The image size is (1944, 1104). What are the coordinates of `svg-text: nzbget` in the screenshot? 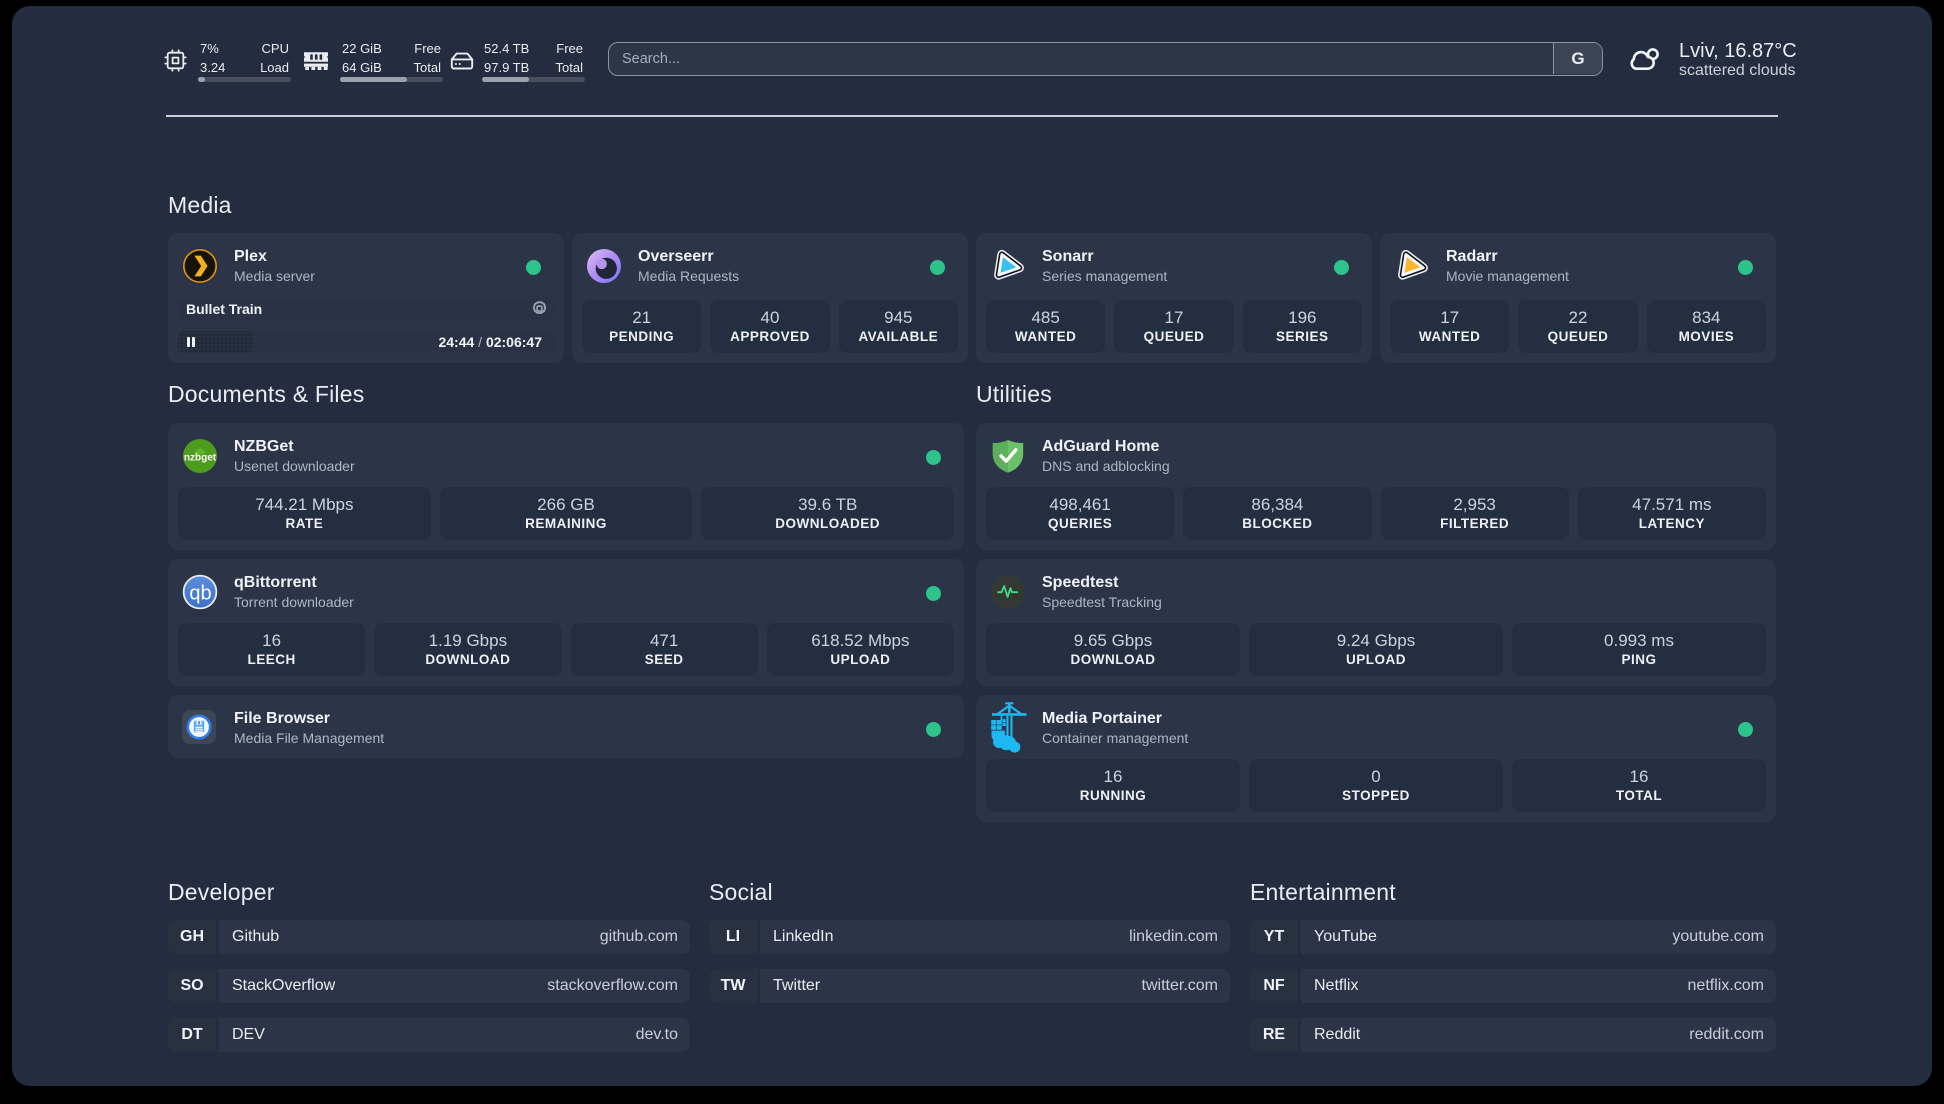 It's located at (200, 458).